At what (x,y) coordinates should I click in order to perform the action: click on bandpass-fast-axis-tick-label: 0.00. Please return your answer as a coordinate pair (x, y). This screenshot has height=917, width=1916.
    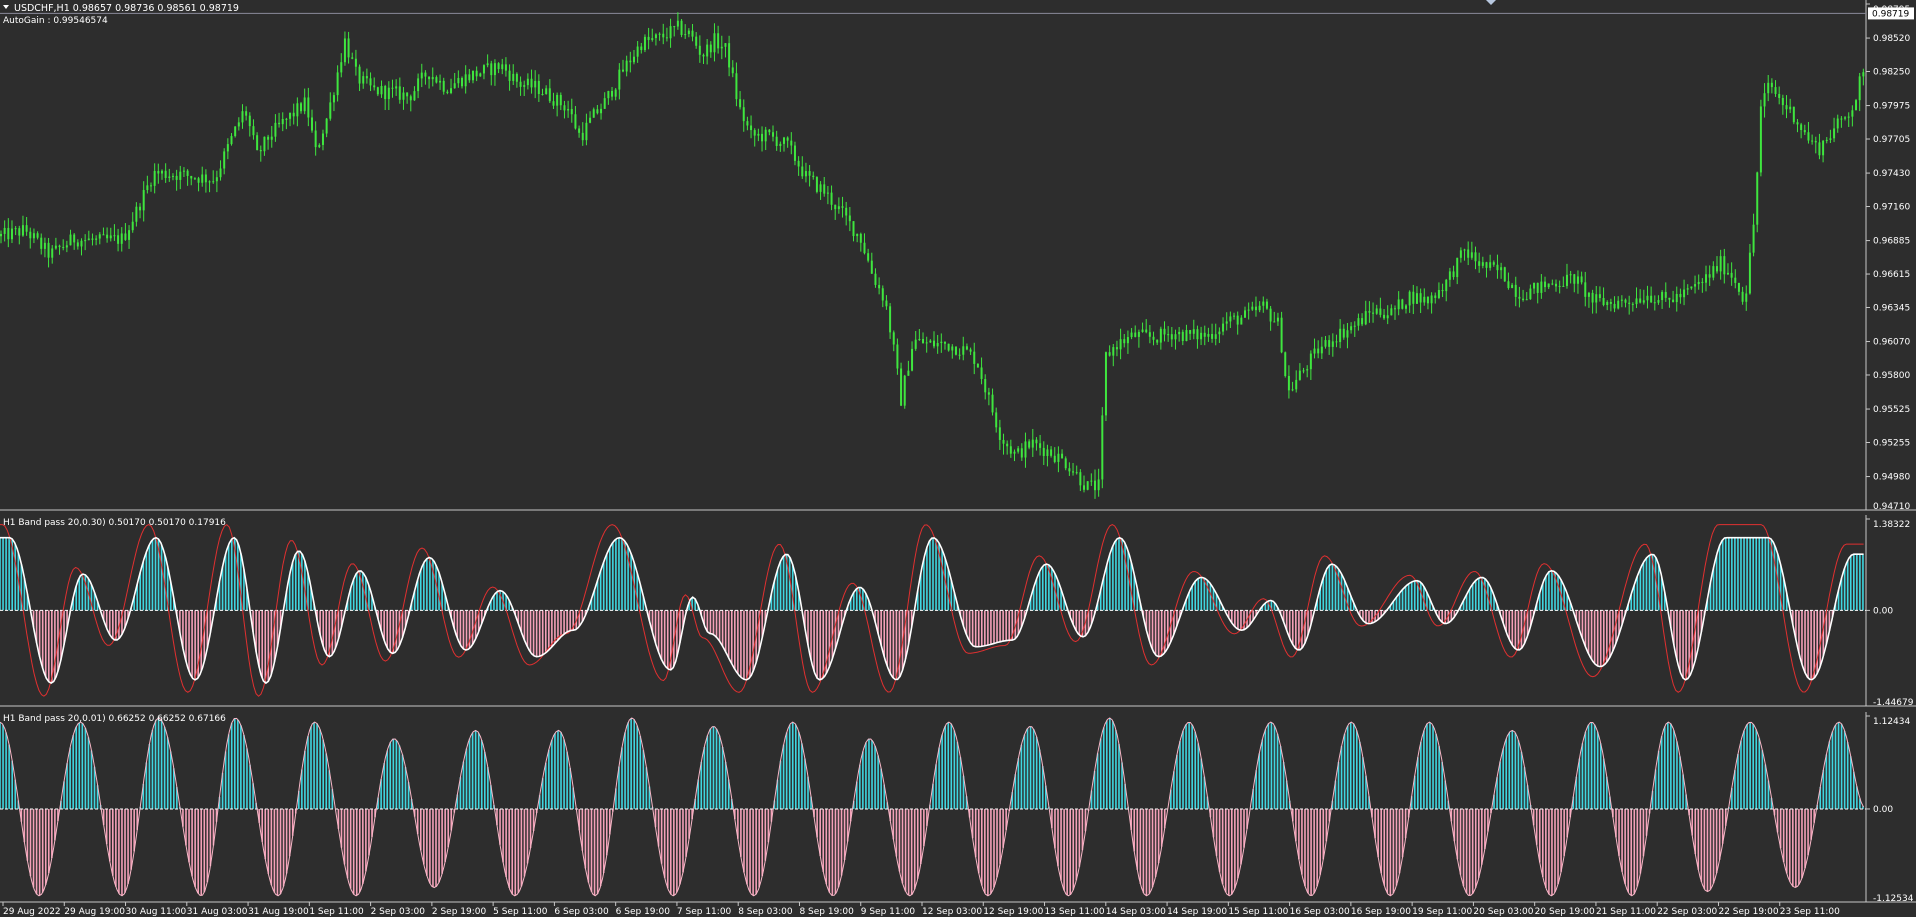
    Looking at the image, I should click on (1883, 611).